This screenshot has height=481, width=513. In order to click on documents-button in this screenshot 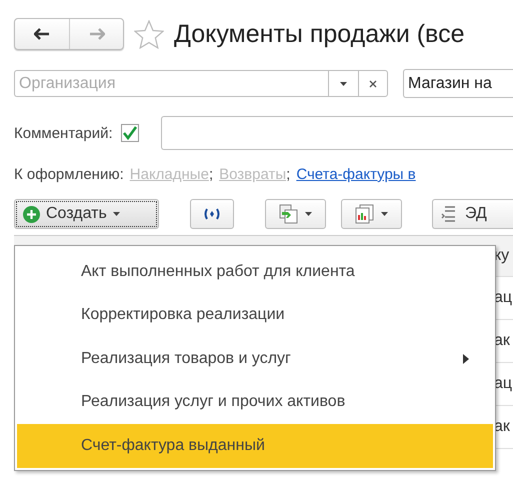, I will do `click(295, 214)`.